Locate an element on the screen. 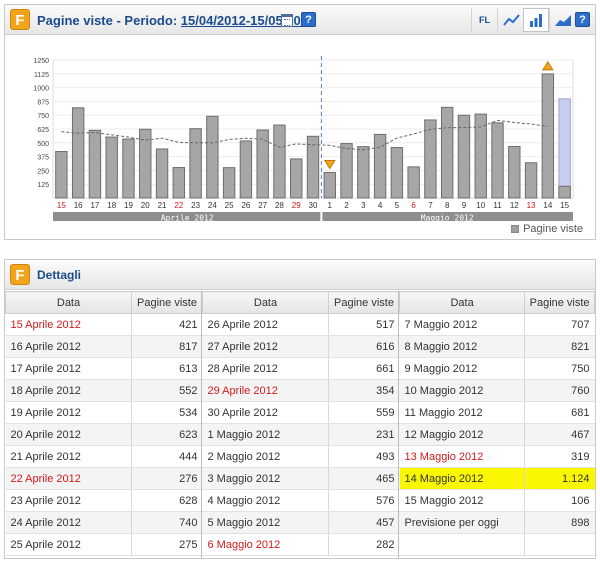 The width and height of the screenshot is (600, 563). row-date: 2 Maggio 2012 is located at coordinates (265, 456).